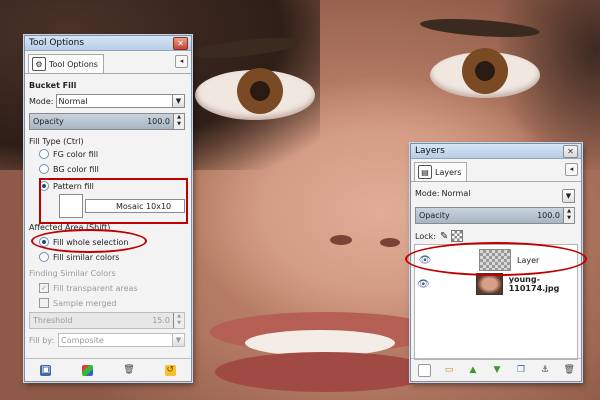  I want to click on sample-merged-checkbox, so click(44, 303).